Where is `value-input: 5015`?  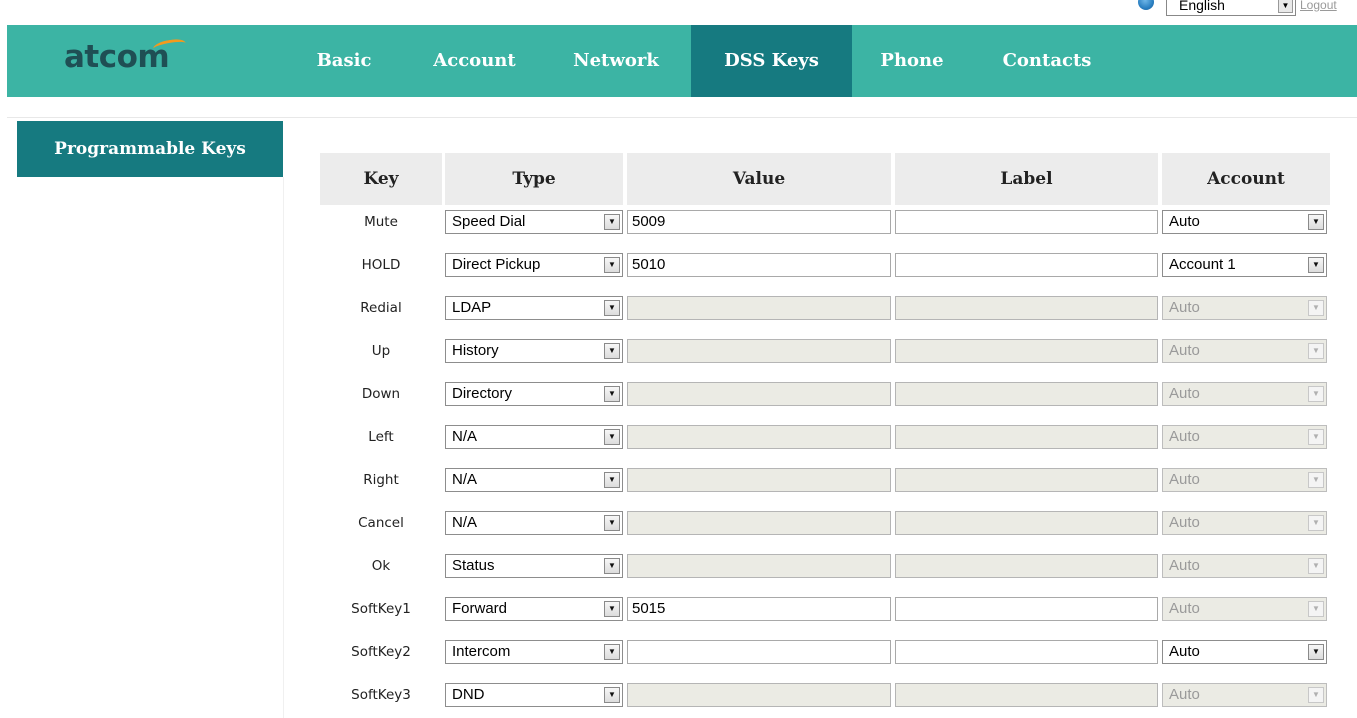 value-input: 5015 is located at coordinates (759, 609).